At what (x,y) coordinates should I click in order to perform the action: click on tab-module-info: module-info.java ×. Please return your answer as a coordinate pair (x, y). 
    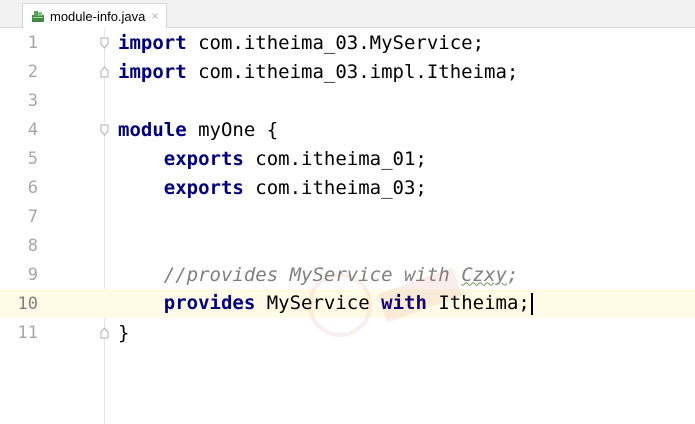
    Looking at the image, I should click on (95, 15).